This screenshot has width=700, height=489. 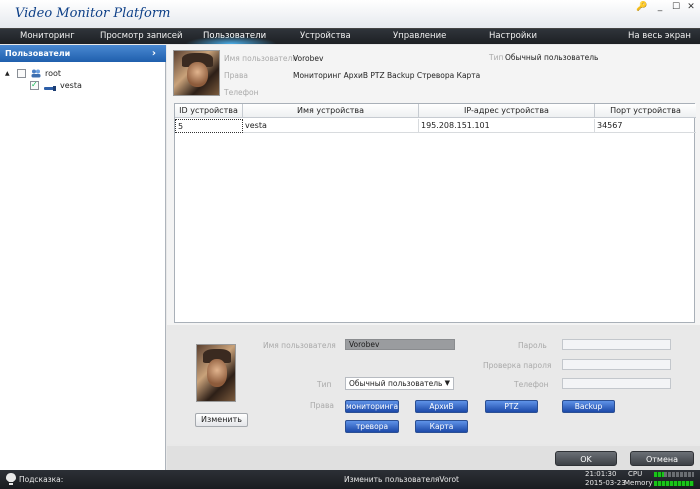 I want to click on status-message: Изменить пользователяVorot, so click(x=401, y=479).